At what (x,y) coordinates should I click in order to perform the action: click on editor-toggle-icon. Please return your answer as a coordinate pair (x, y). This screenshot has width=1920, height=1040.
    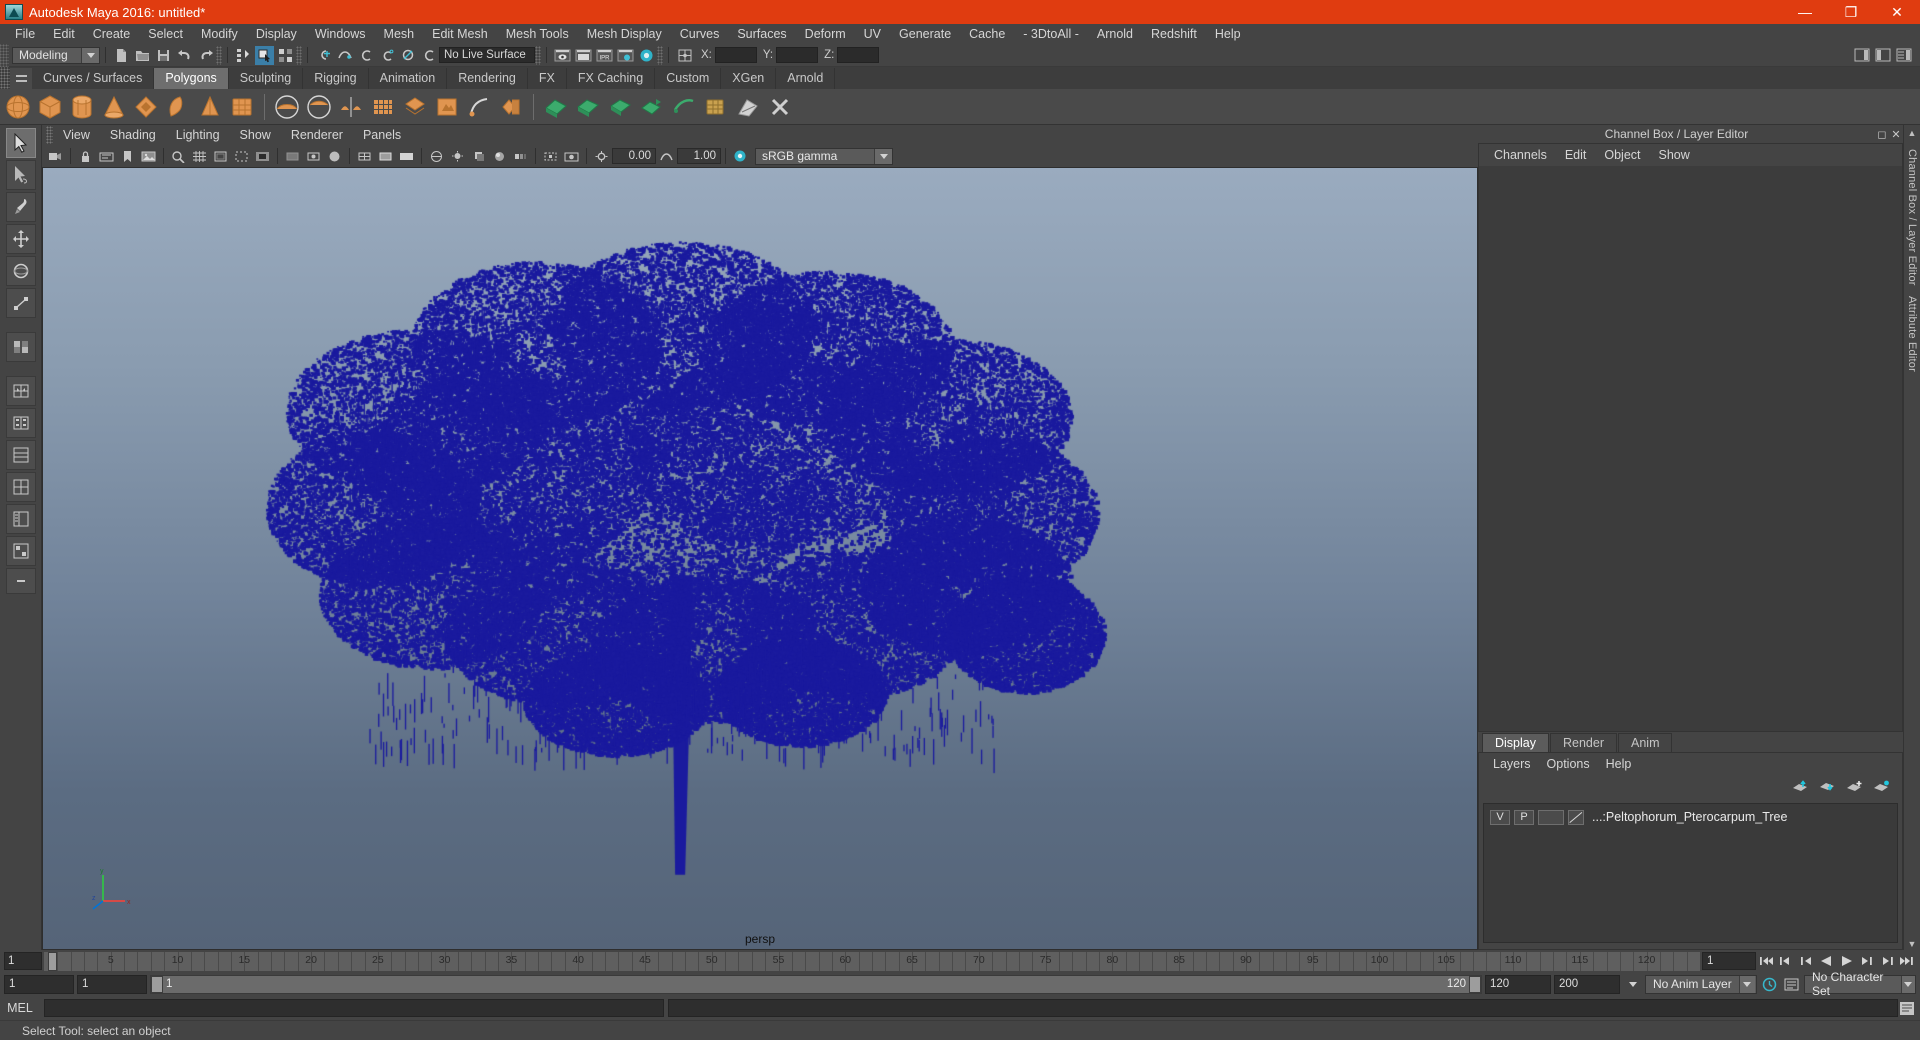
    Looking at the image, I should click on (684, 55).